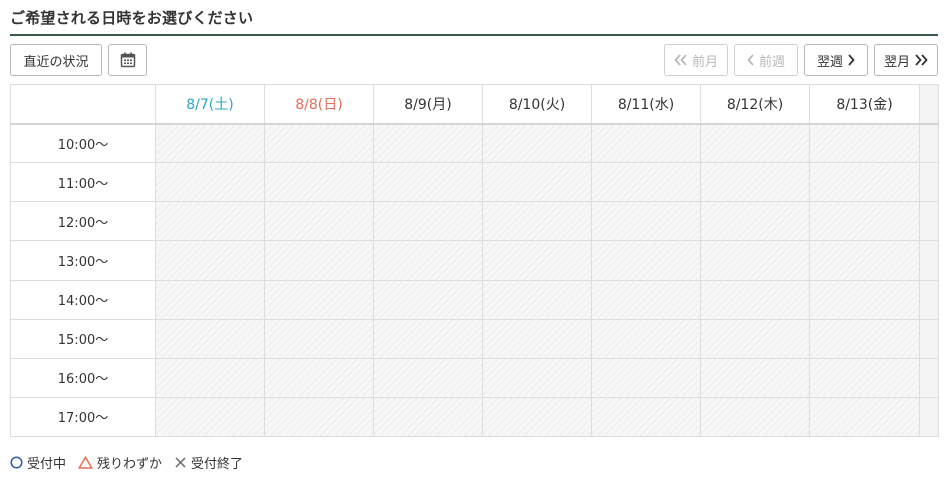  What do you see at coordinates (921, 60) in the screenshot?
I see `double-chevron-right-icon` at bounding box center [921, 60].